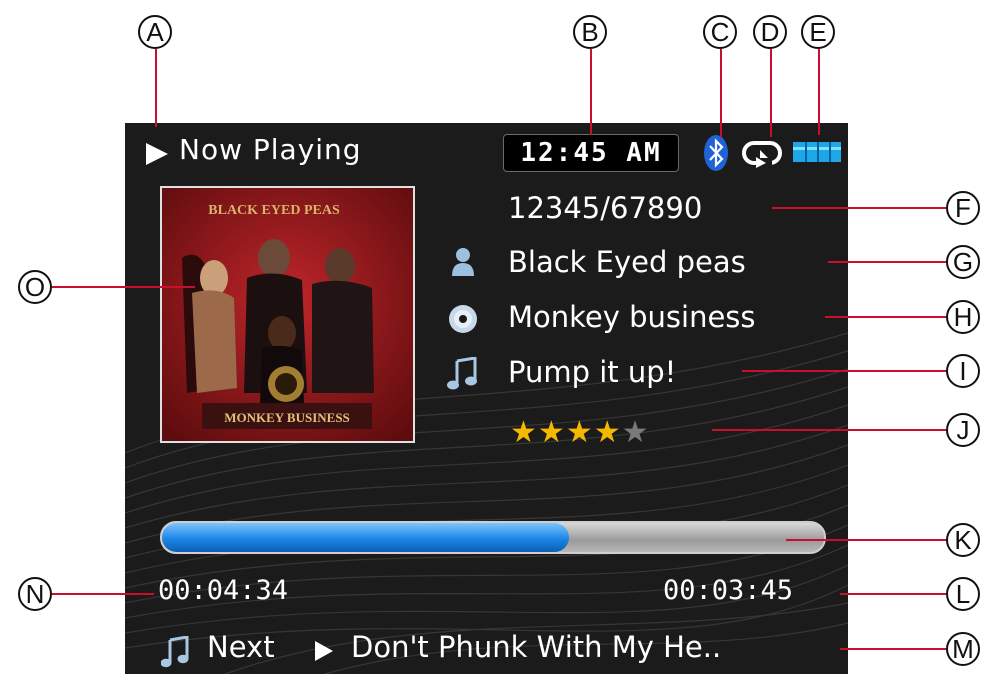 This screenshot has height=674, width=985. What do you see at coordinates (818, 32) in the screenshot?
I see `callout-e: E` at bounding box center [818, 32].